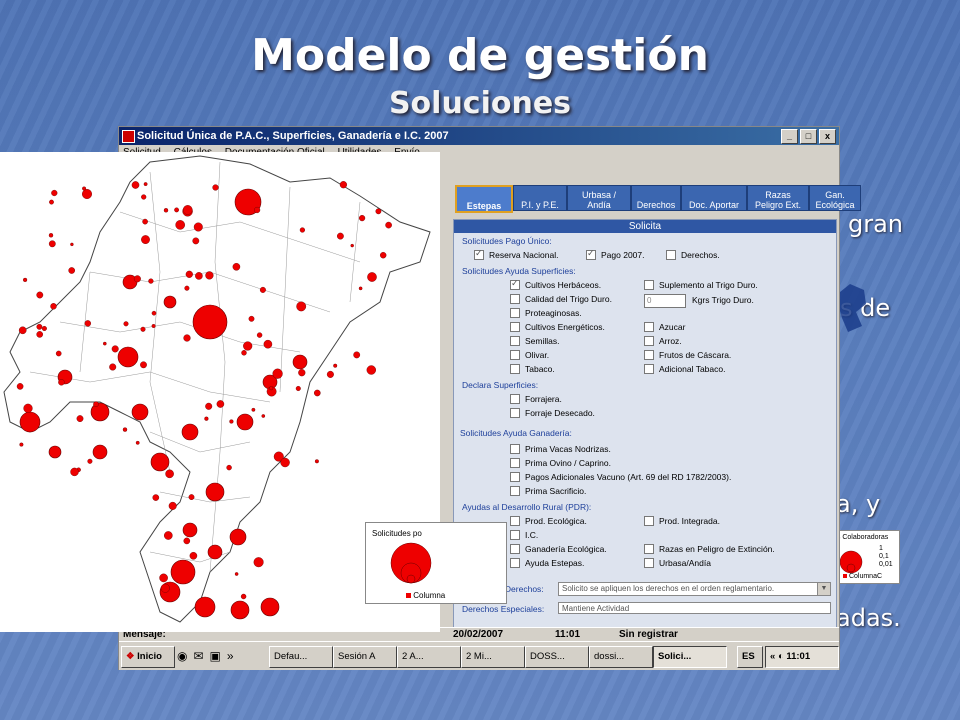 This screenshot has height=720, width=960. Describe the element at coordinates (148, 657) in the screenshot. I see `start-button: ❖ Inicio` at that location.